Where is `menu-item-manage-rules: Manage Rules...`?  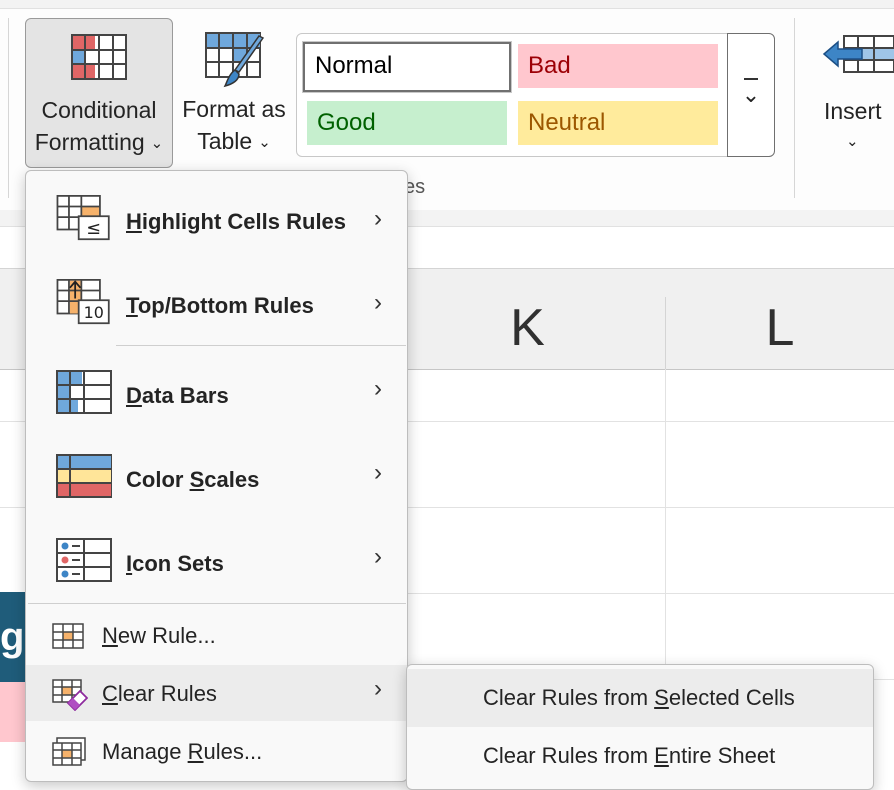 menu-item-manage-rules: Manage Rules... is located at coordinates (216, 751).